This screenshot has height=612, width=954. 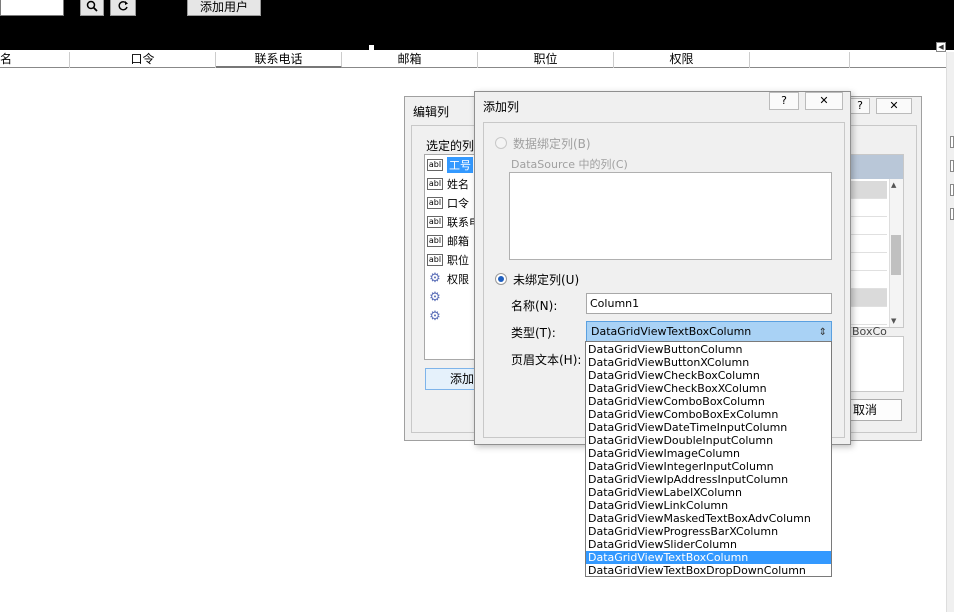 I want to click on type-label: 类型(T):, so click(x=533, y=333).